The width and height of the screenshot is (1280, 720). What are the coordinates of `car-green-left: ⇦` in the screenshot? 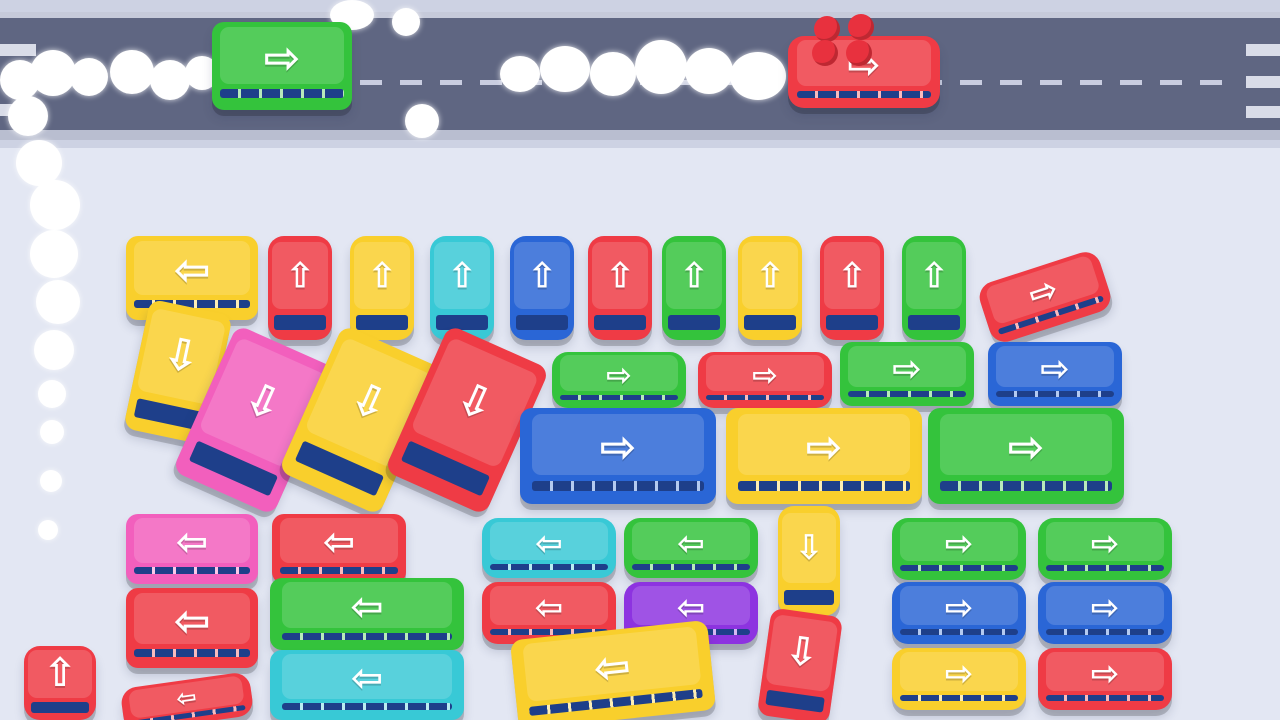 It's located at (691, 548).